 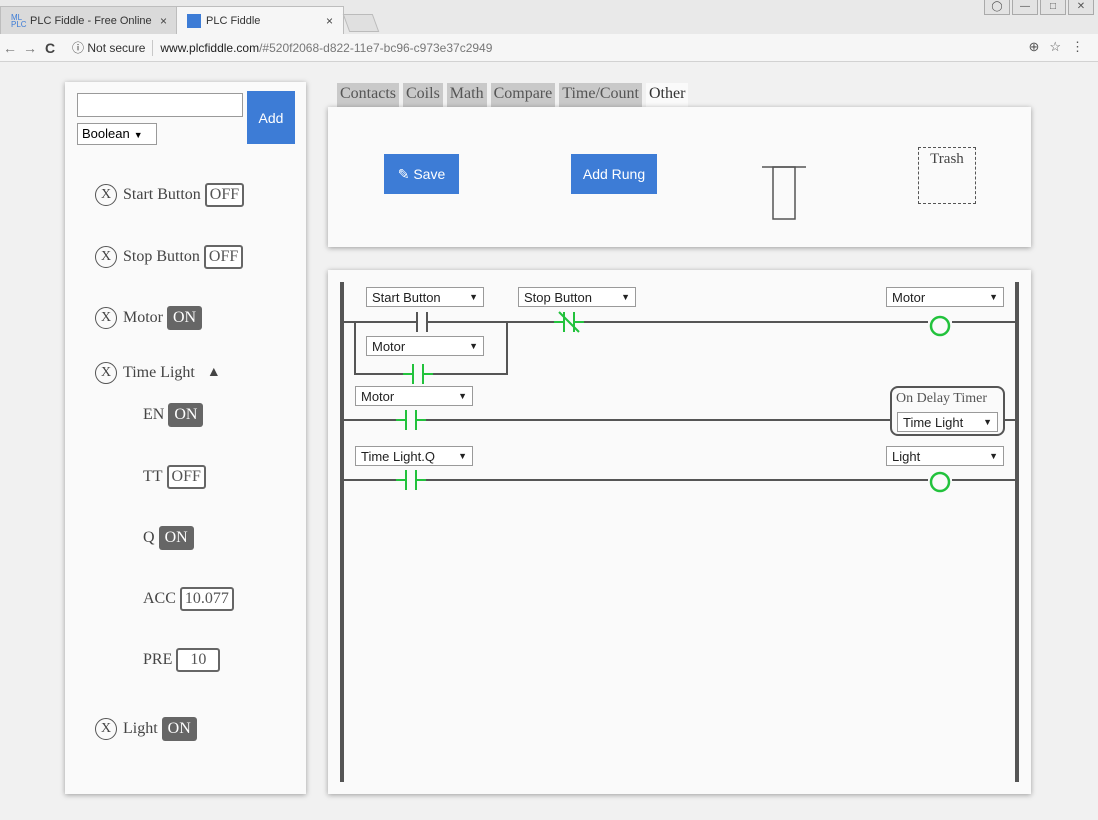 What do you see at coordinates (429, 173) in the screenshot?
I see `save-label: Save` at bounding box center [429, 173].